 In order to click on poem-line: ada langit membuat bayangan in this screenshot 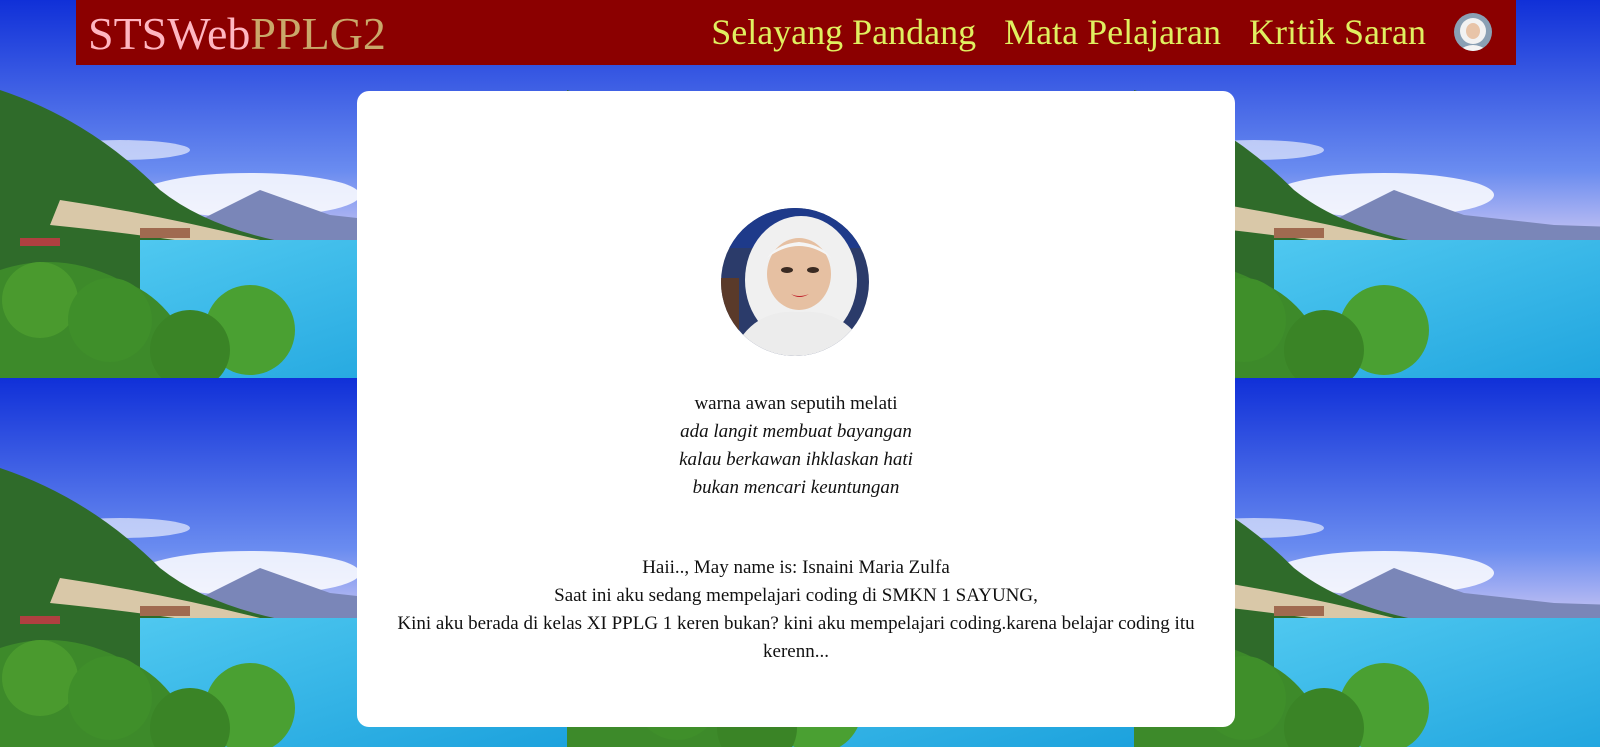, I will do `click(796, 431)`.